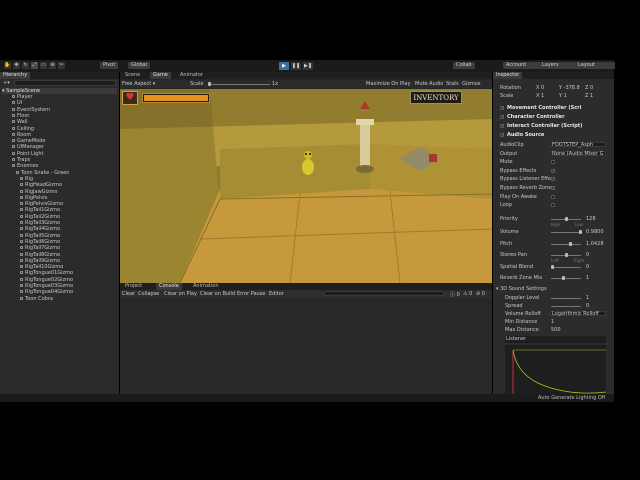 Image resolution: width=640 pixels, height=480 pixels. Describe the element at coordinates (75, 286) in the screenshot. I see `hierarchy-item: RigTongue03Gizmo` at that location.